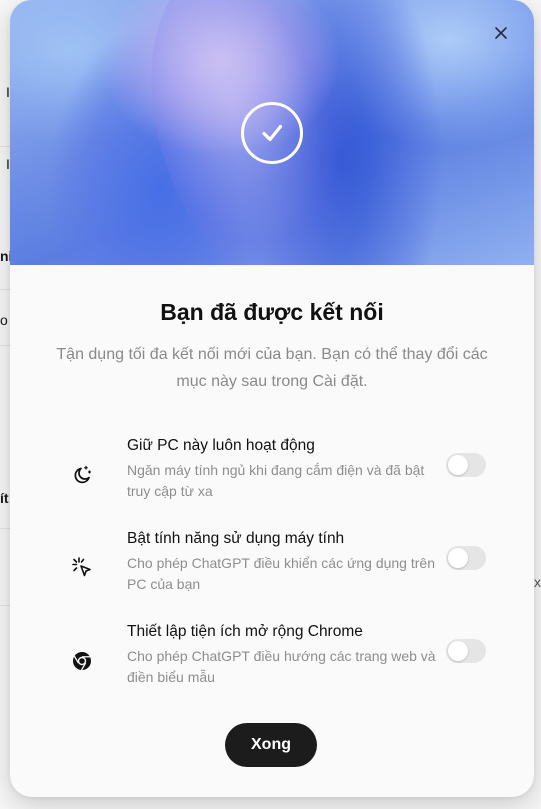 This screenshot has height=809, width=541. What do you see at coordinates (82, 475) in the screenshot?
I see `sleep-moon-icon` at bounding box center [82, 475].